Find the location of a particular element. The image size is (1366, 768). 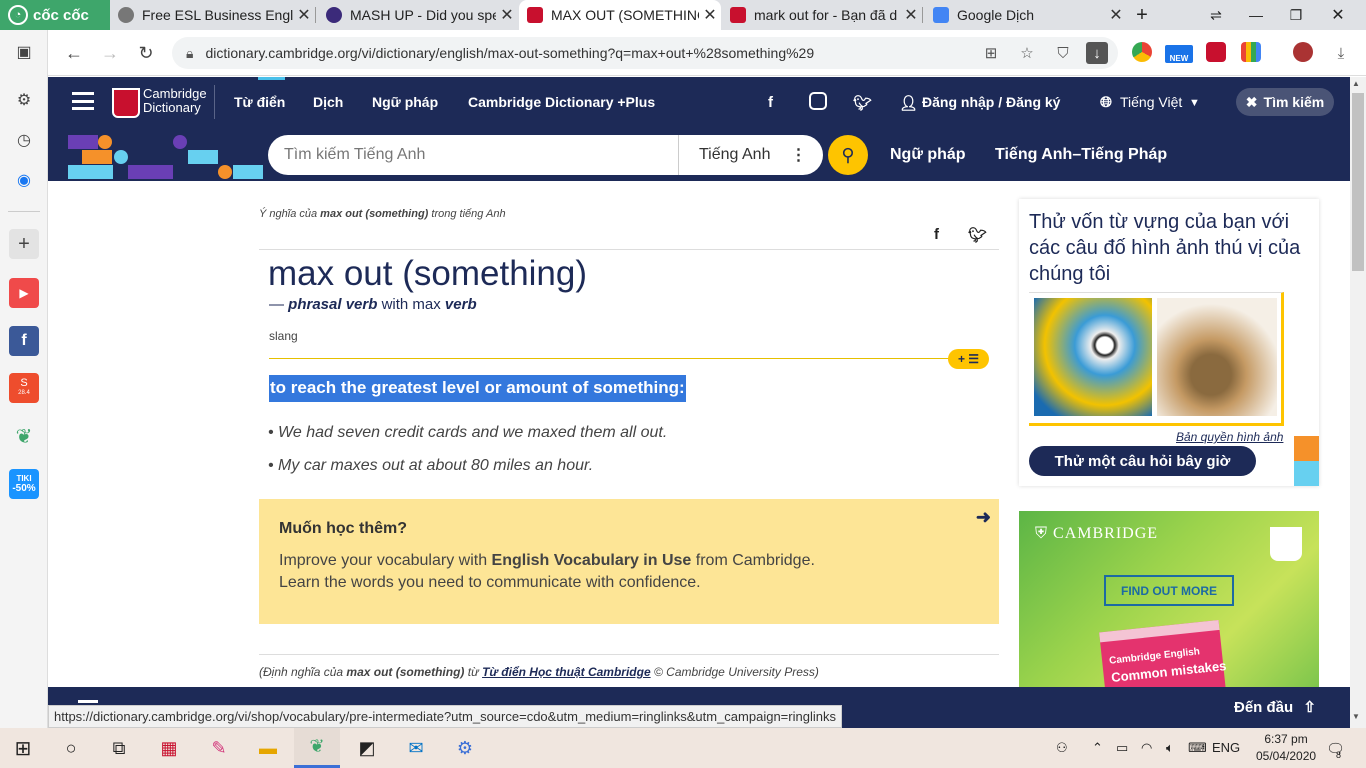

minimize-icon: — is located at coordinates (1256, 15).